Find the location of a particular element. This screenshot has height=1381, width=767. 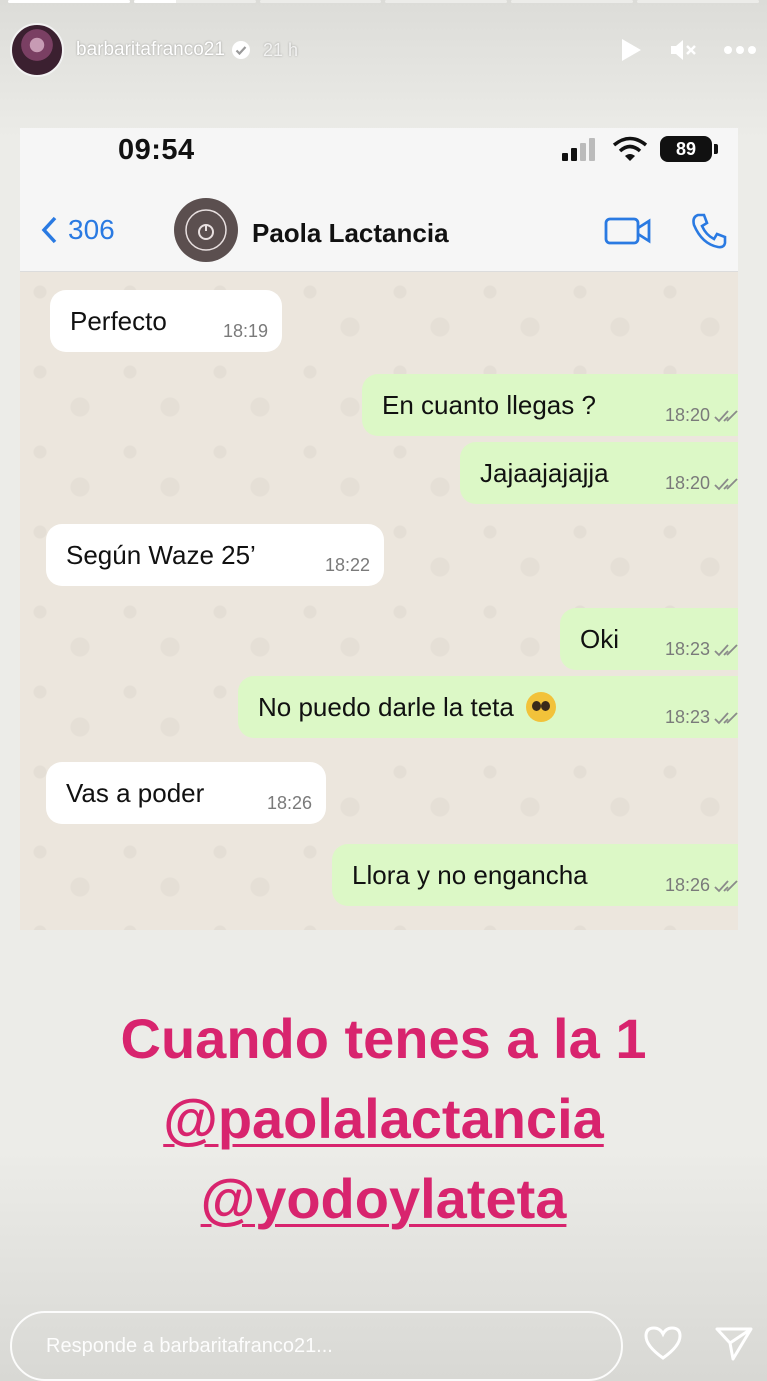

caption-line: Cuando tenes a la 1 is located at coordinates (383, 1038).